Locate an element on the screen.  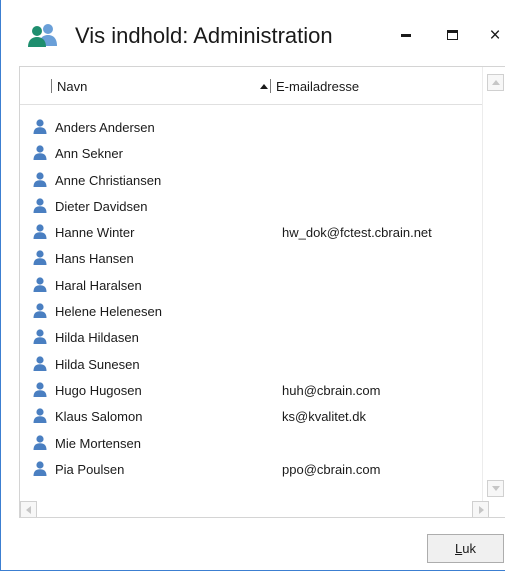
list-item: Ann Sekner is located at coordinates (251, 154).